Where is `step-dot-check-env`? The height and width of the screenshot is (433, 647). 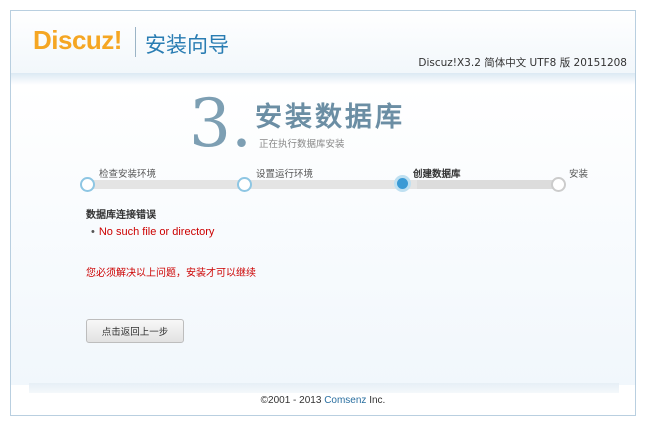
step-dot-check-env is located at coordinates (87, 184).